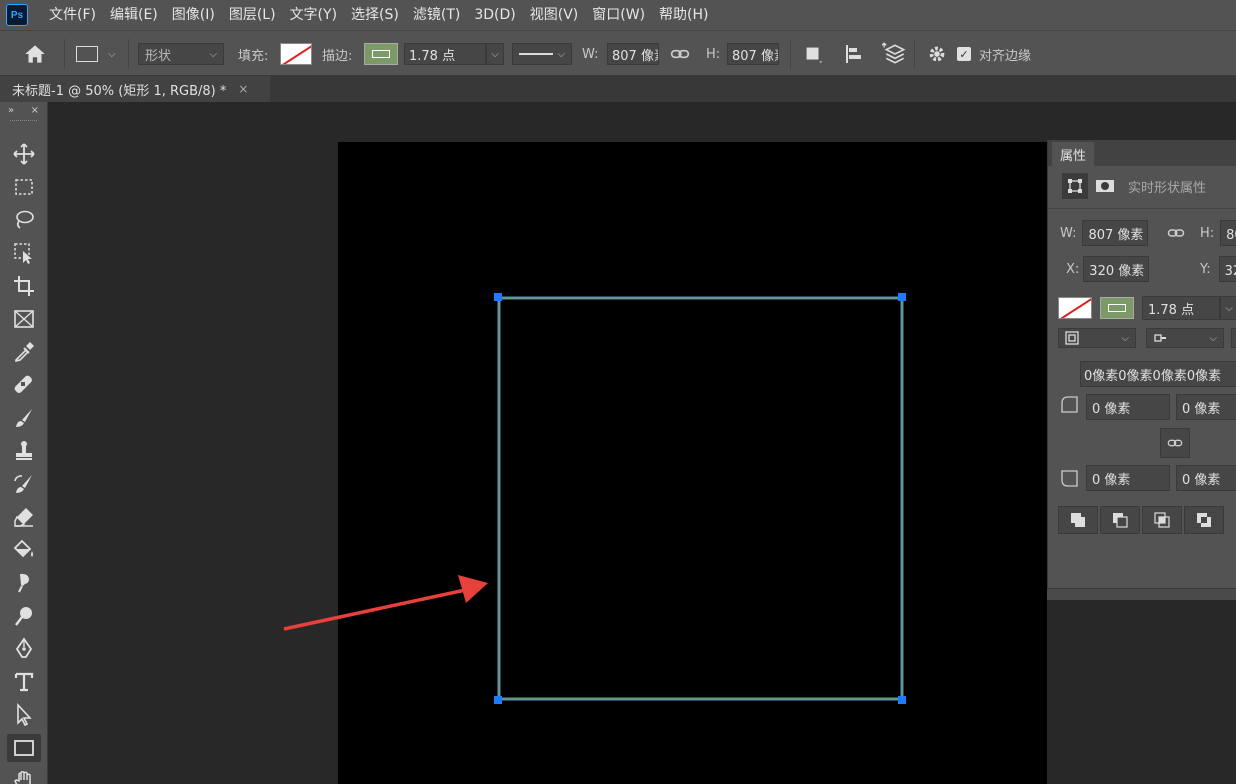 Image resolution: width=1236 pixels, height=784 pixels. I want to click on combine-shapes-icon, so click(1078, 520).